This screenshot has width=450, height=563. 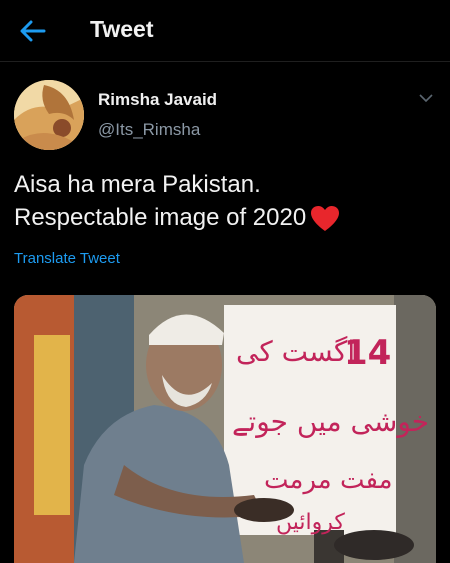 I want to click on page-title: Tweet, so click(x=122, y=29).